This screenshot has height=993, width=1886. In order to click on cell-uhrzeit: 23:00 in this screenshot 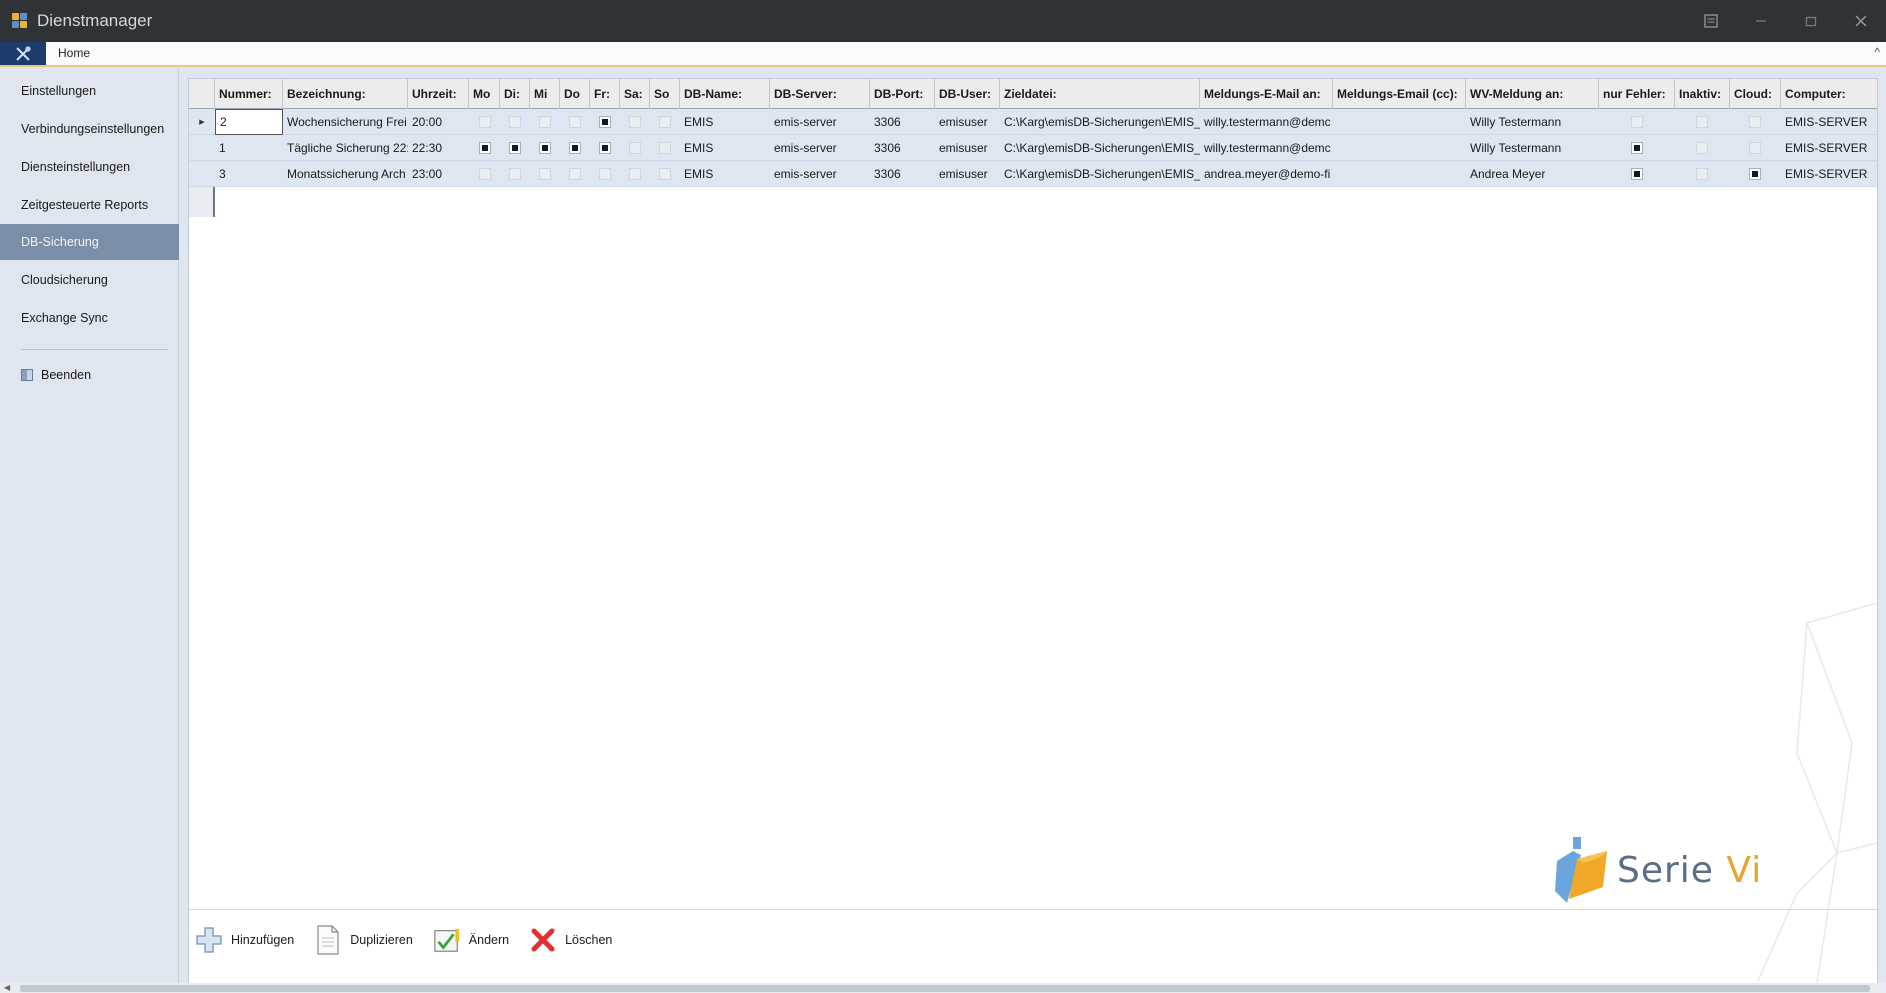, I will do `click(438, 174)`.